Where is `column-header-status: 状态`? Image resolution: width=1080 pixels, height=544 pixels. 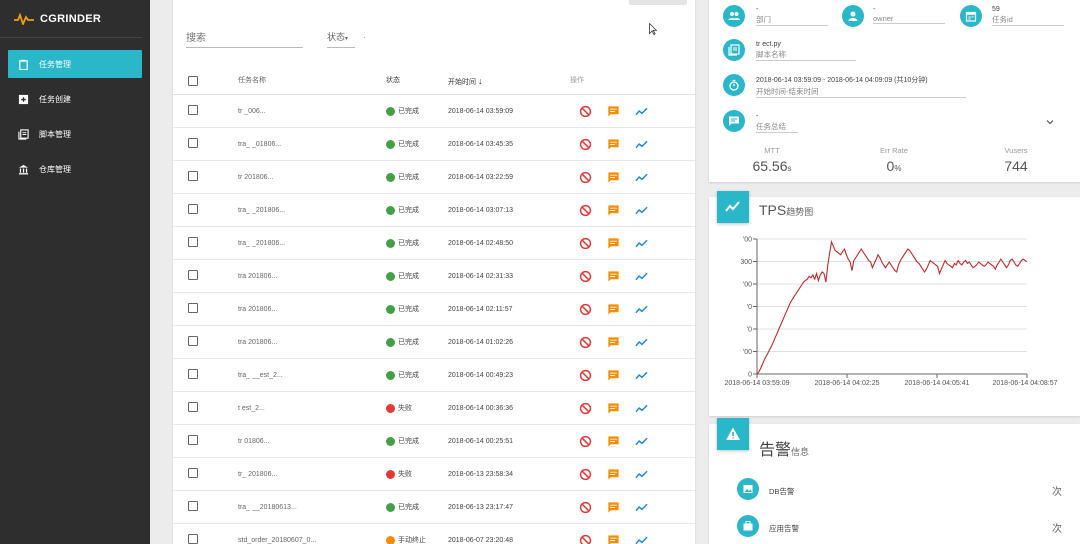 column-header-status: 状态 is located at coordinates (393, 81).